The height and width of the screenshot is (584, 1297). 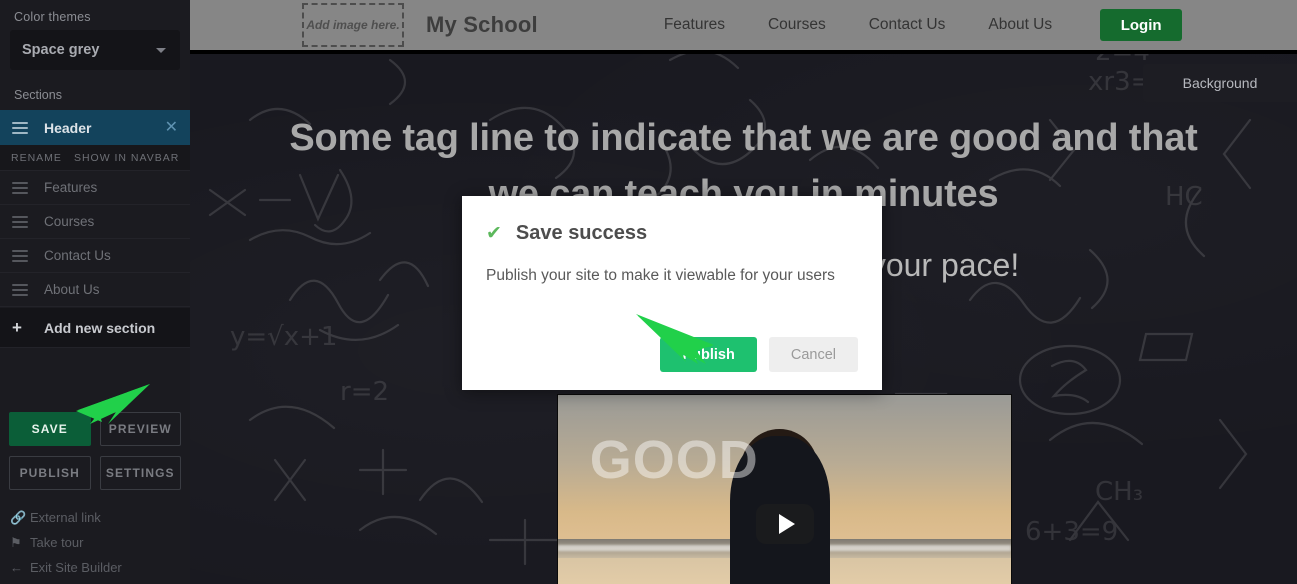 What do you see at coordinates (76, 567) in the screenshot?
I see `exit-site-builder-label: Exit Site Builder` at bounding box center [76, 567].